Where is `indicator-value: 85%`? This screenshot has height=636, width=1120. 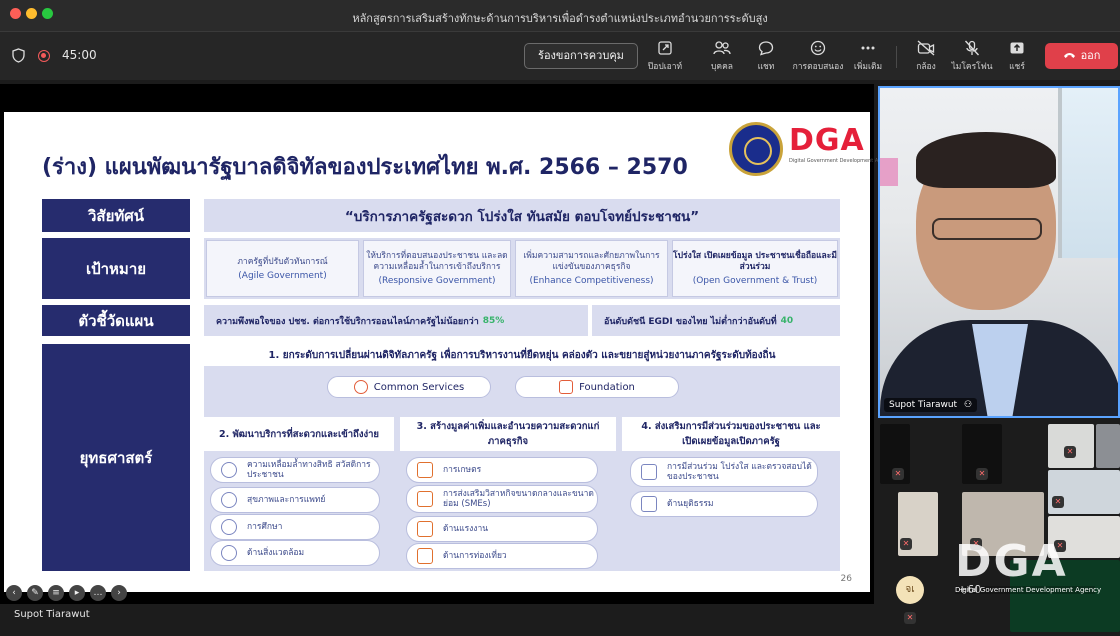 indicator-value: 85% is located at coordinates (493, 320).